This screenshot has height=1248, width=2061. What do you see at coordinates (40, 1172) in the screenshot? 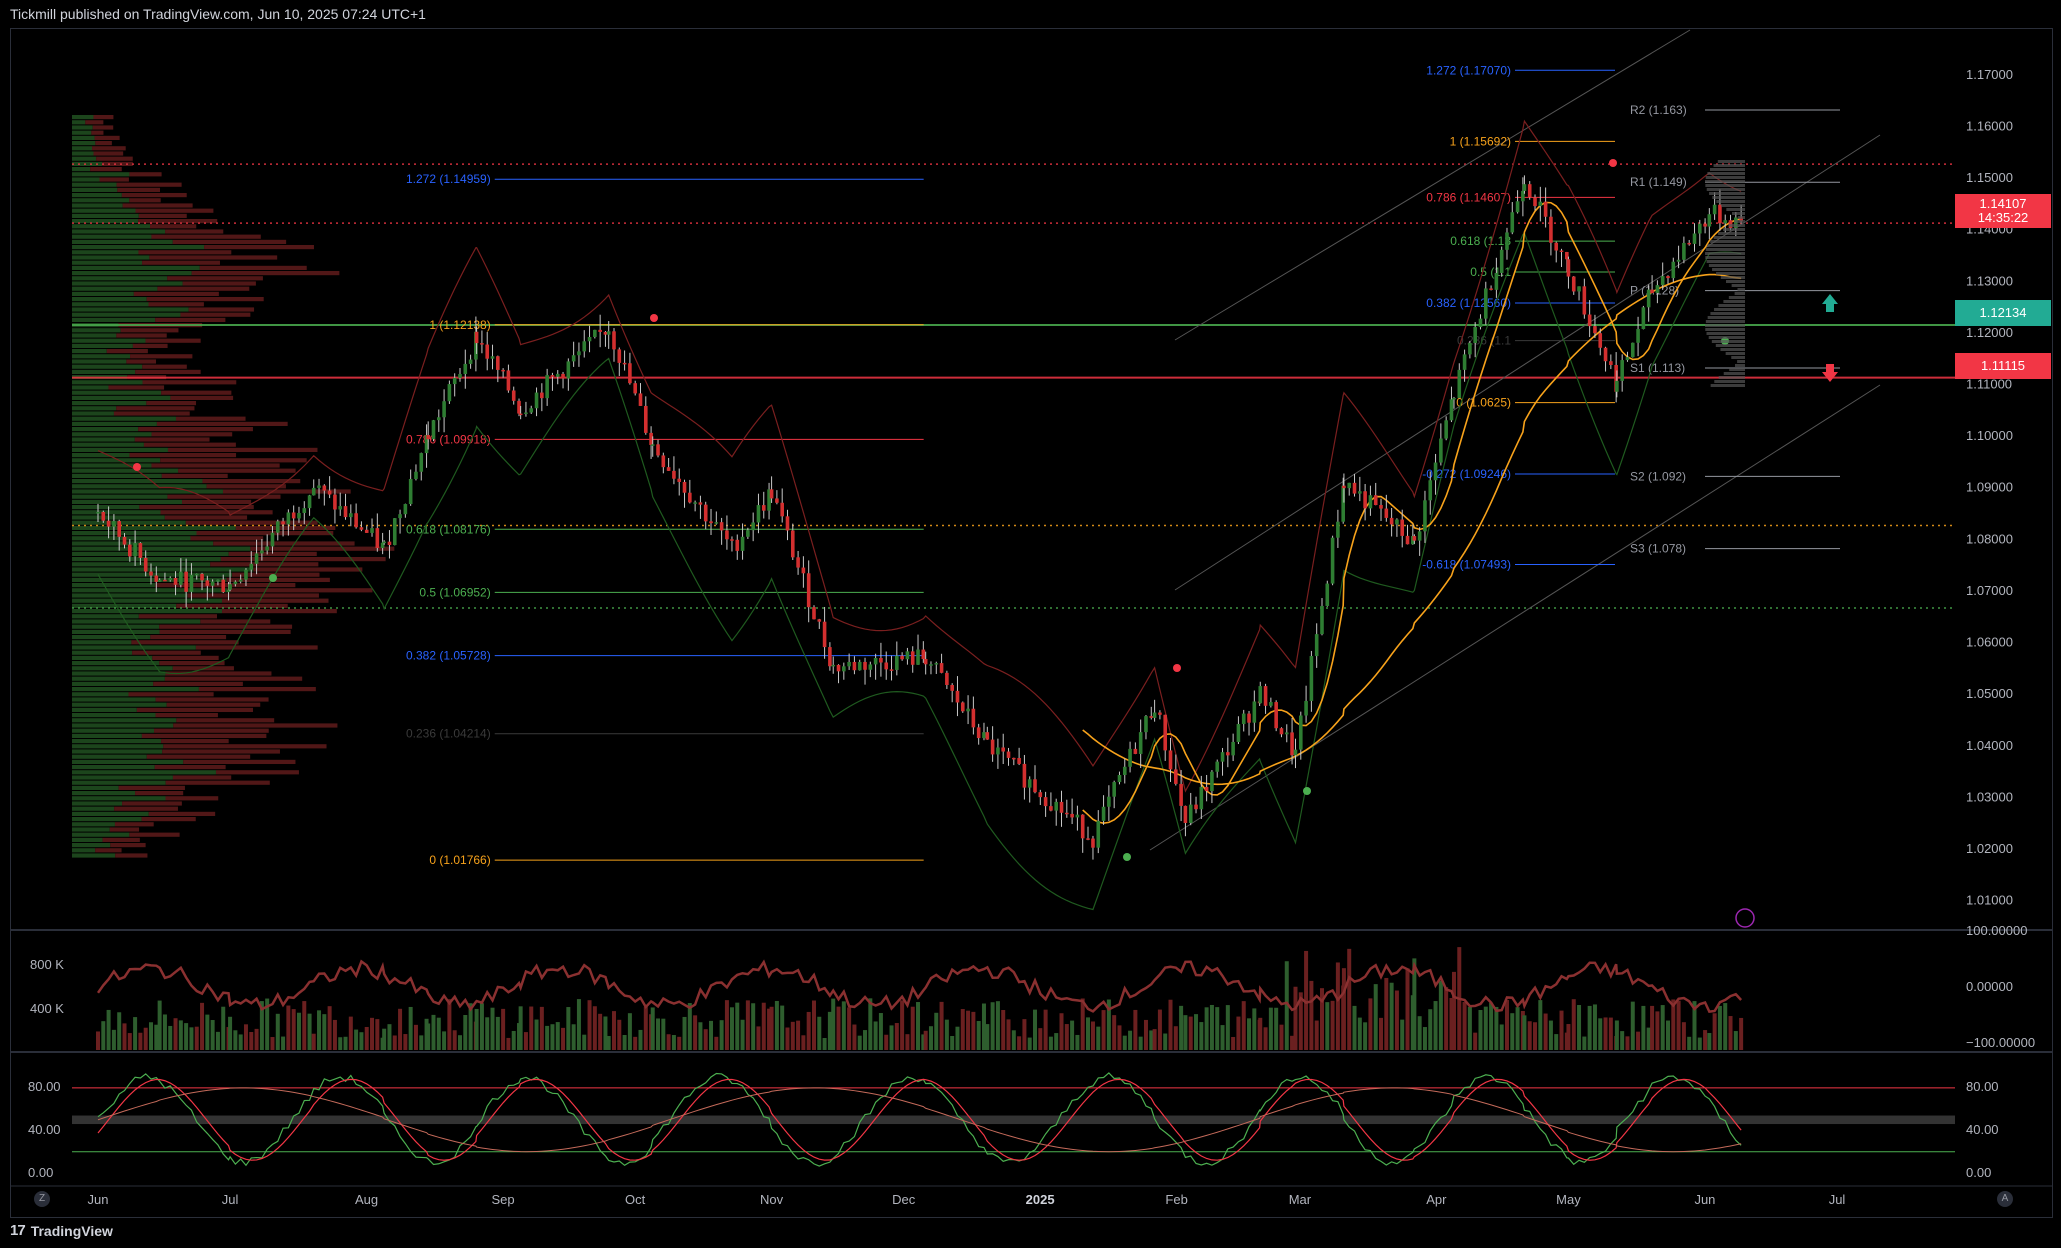
I see `oscillator-left-axis-label: 0.00` at bounding box center [40, 1172].